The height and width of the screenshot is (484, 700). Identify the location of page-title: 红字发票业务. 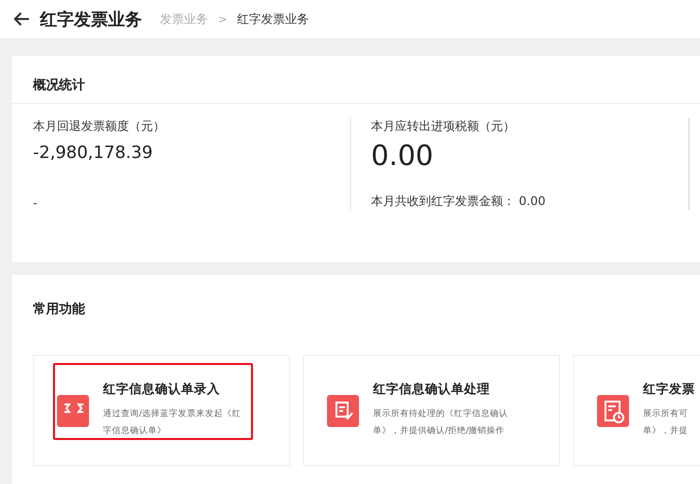
(91, 19).